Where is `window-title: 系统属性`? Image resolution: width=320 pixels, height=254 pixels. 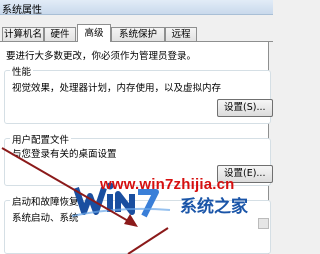 window-title: 系统属性 is located at coordinates (22, 10).